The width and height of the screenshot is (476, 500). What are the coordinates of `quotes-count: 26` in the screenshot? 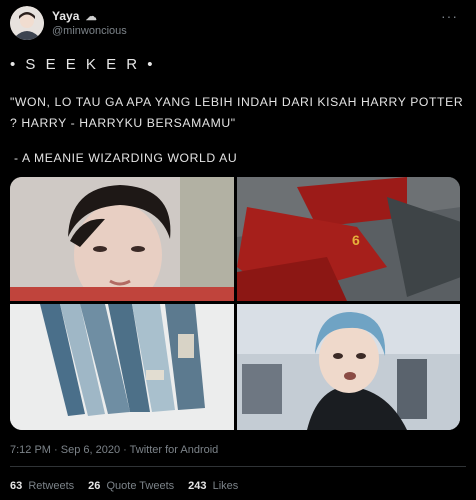 It's located at (94, 486).